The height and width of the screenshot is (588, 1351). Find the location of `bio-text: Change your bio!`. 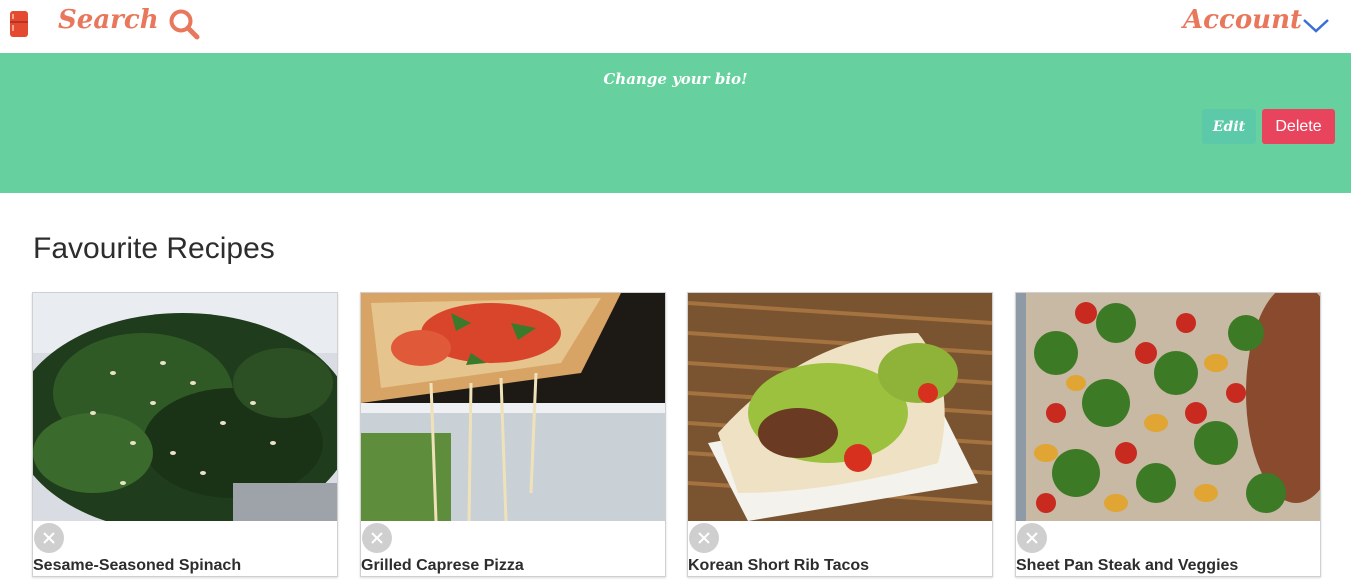

bio-text: Change your bio! is located at coordinates (675, 79).